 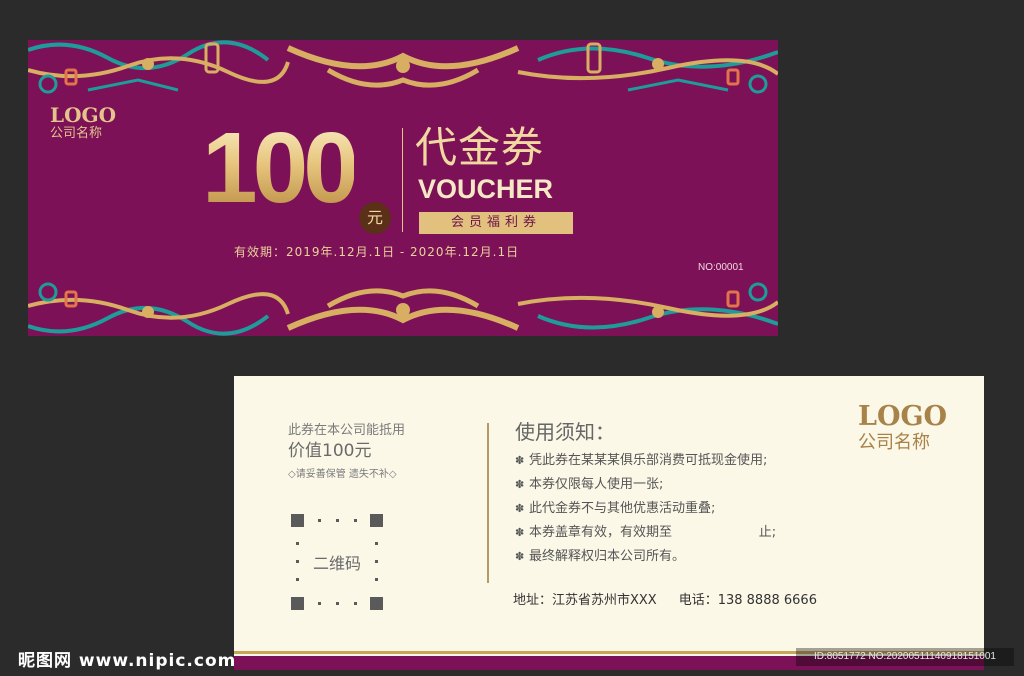 What do you see at coordinates (486, 189) in the screenshot?
I see `voucher-title-en: VOUCHER` at bounding box center [486, 189].